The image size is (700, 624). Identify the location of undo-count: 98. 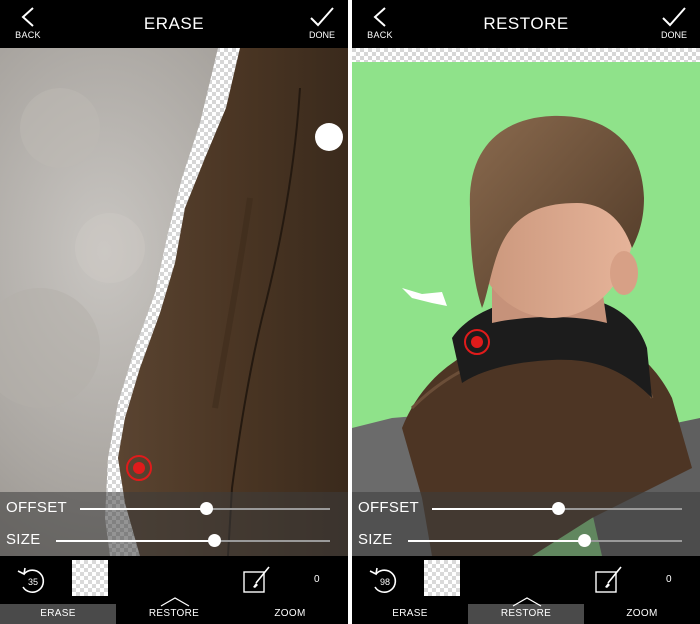
(385, 582).